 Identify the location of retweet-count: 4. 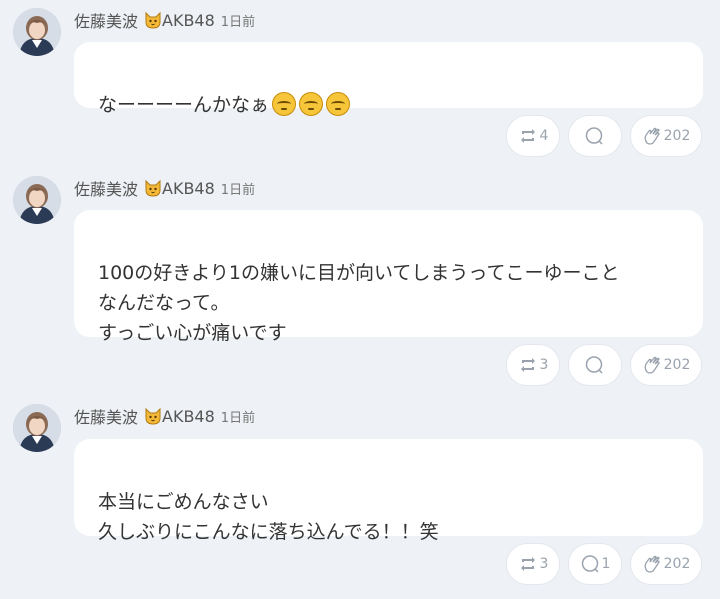
(544, 136).